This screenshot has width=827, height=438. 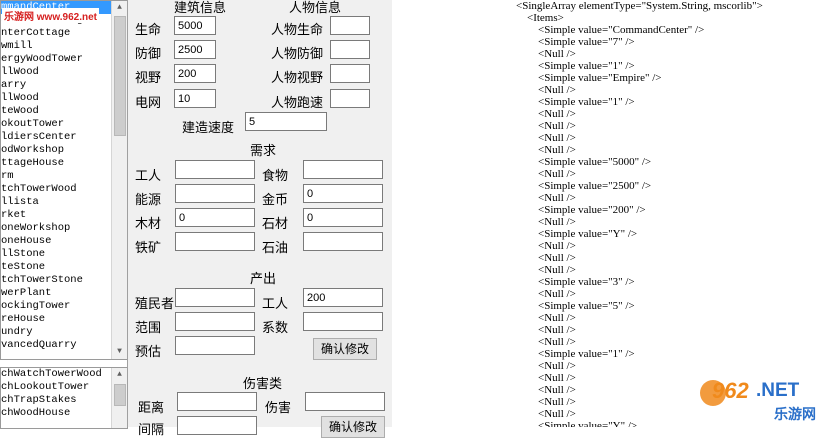 I want to click on char-vision-input, so click(x=350, y=73).